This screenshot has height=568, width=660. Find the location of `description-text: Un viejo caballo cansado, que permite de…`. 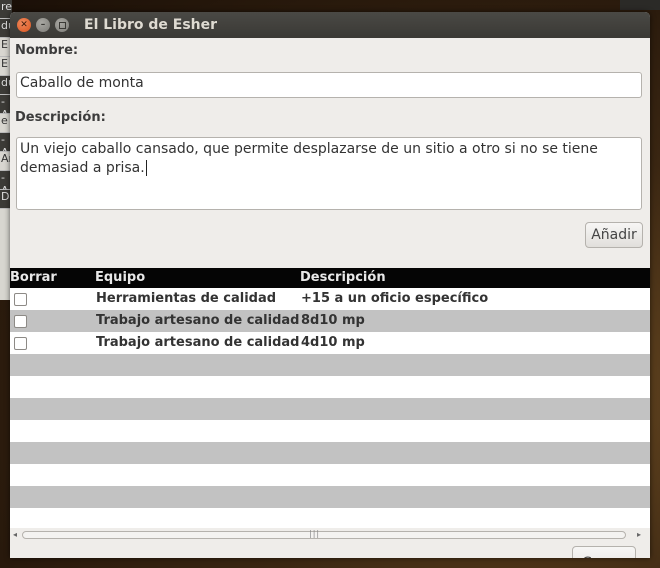

description-text: Un viejo caballo cansado, que permite de… is located at coordinates (309, 158).